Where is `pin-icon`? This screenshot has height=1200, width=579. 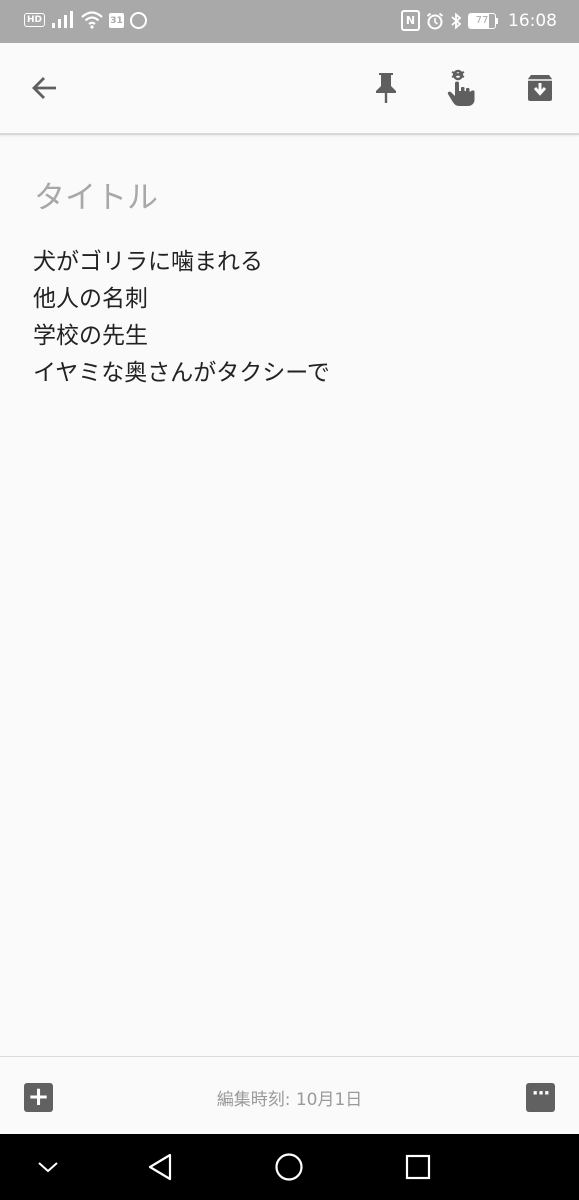 pin-icon is located at coordinates (386, 88).